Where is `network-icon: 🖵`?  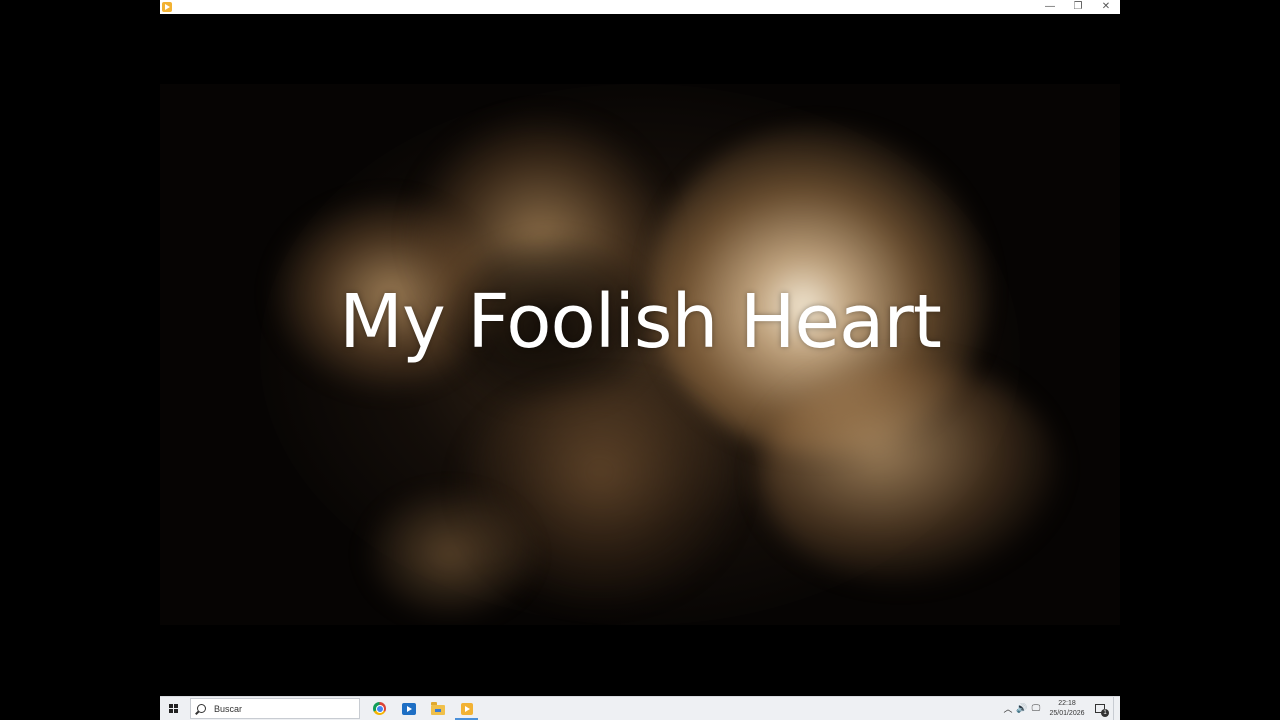 network-icon: 🖵 is located at coordinates (1036, 708).